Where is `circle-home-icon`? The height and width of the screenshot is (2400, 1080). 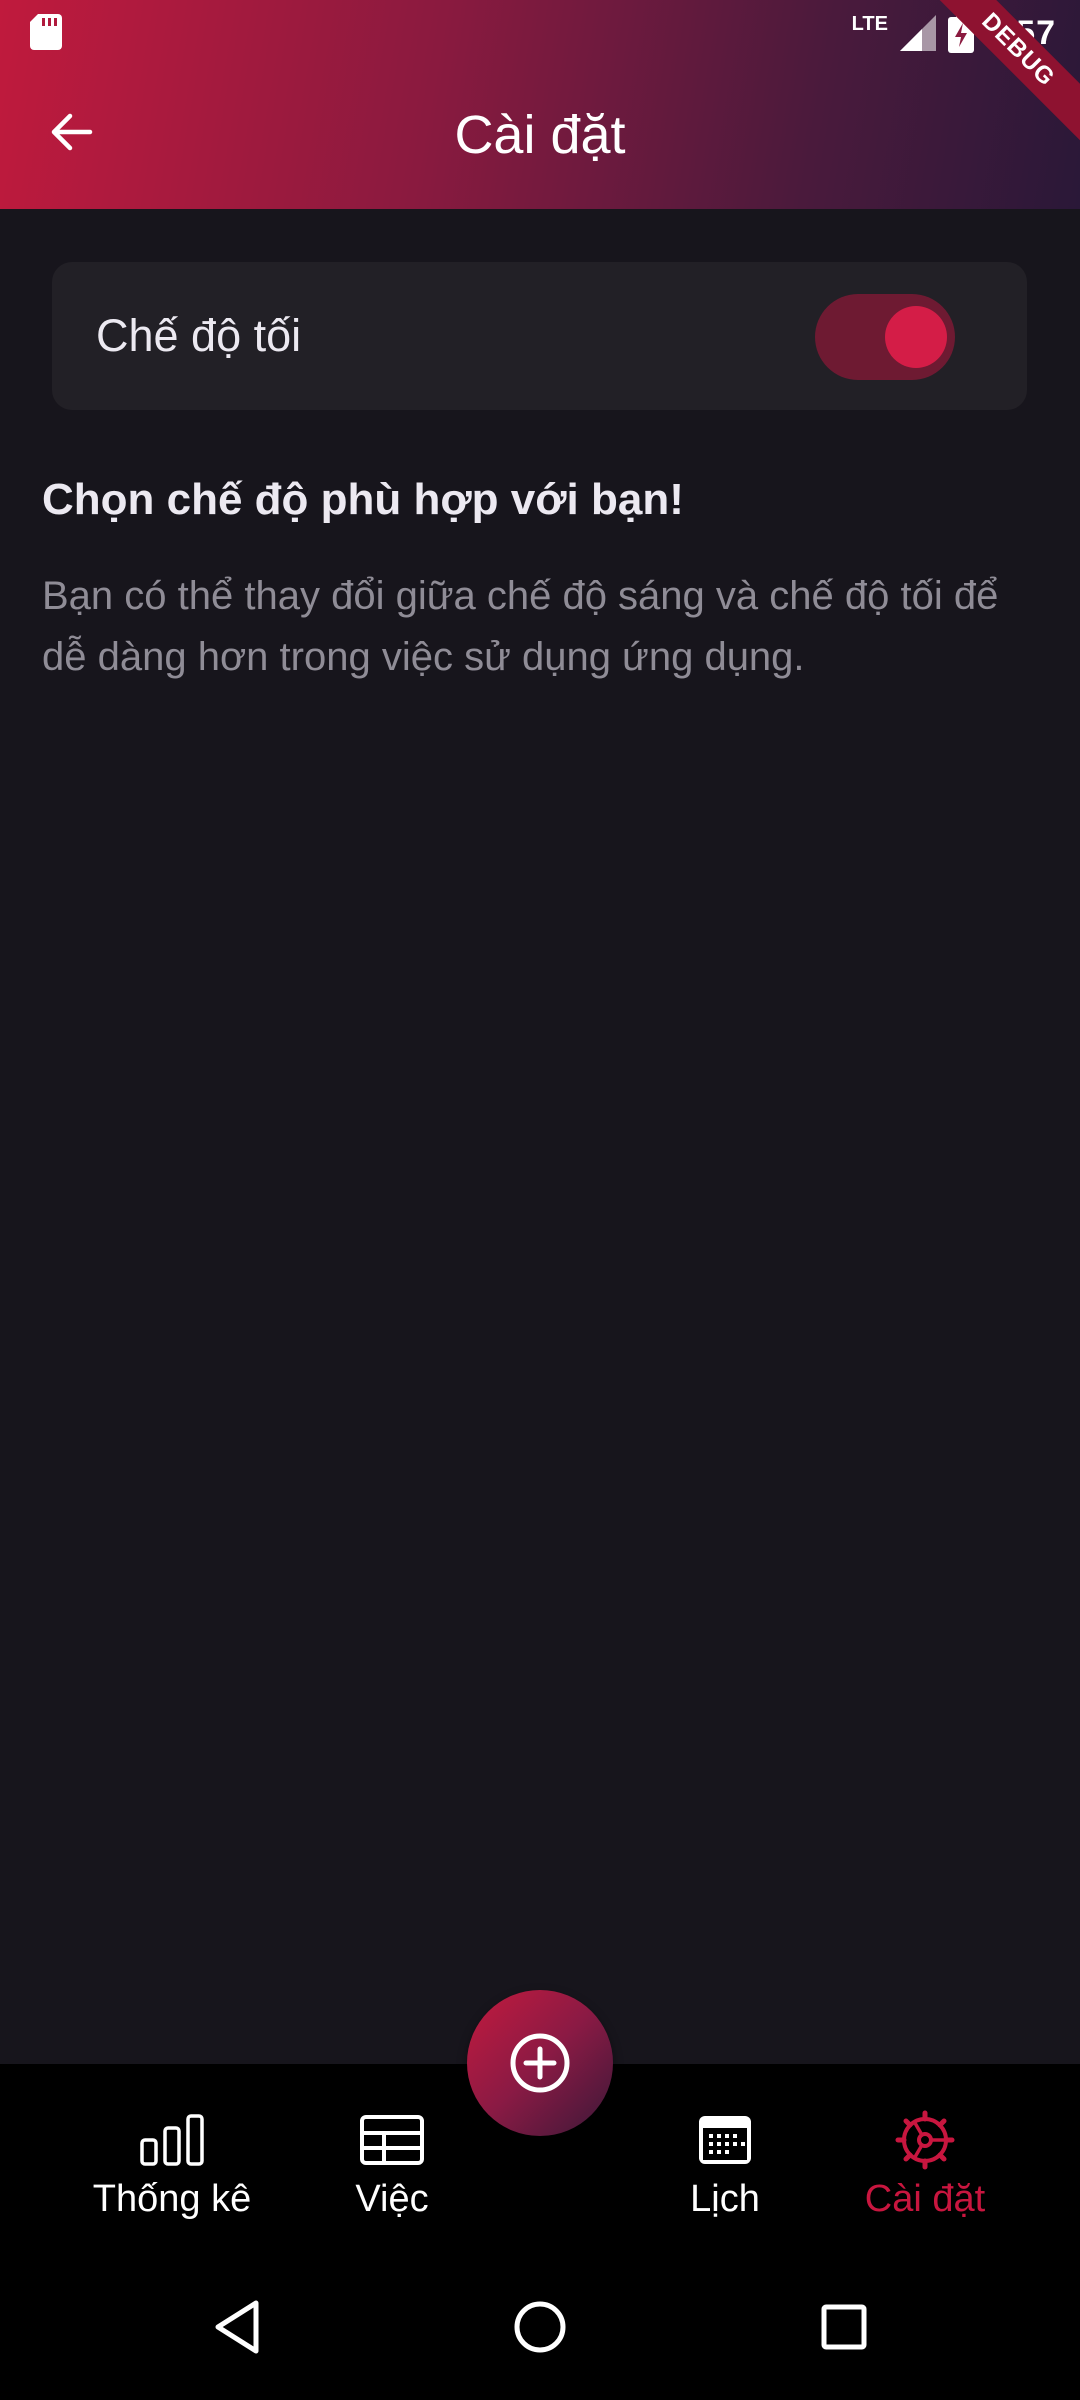
circle-home-icon is located at coordinates (540, 2327).